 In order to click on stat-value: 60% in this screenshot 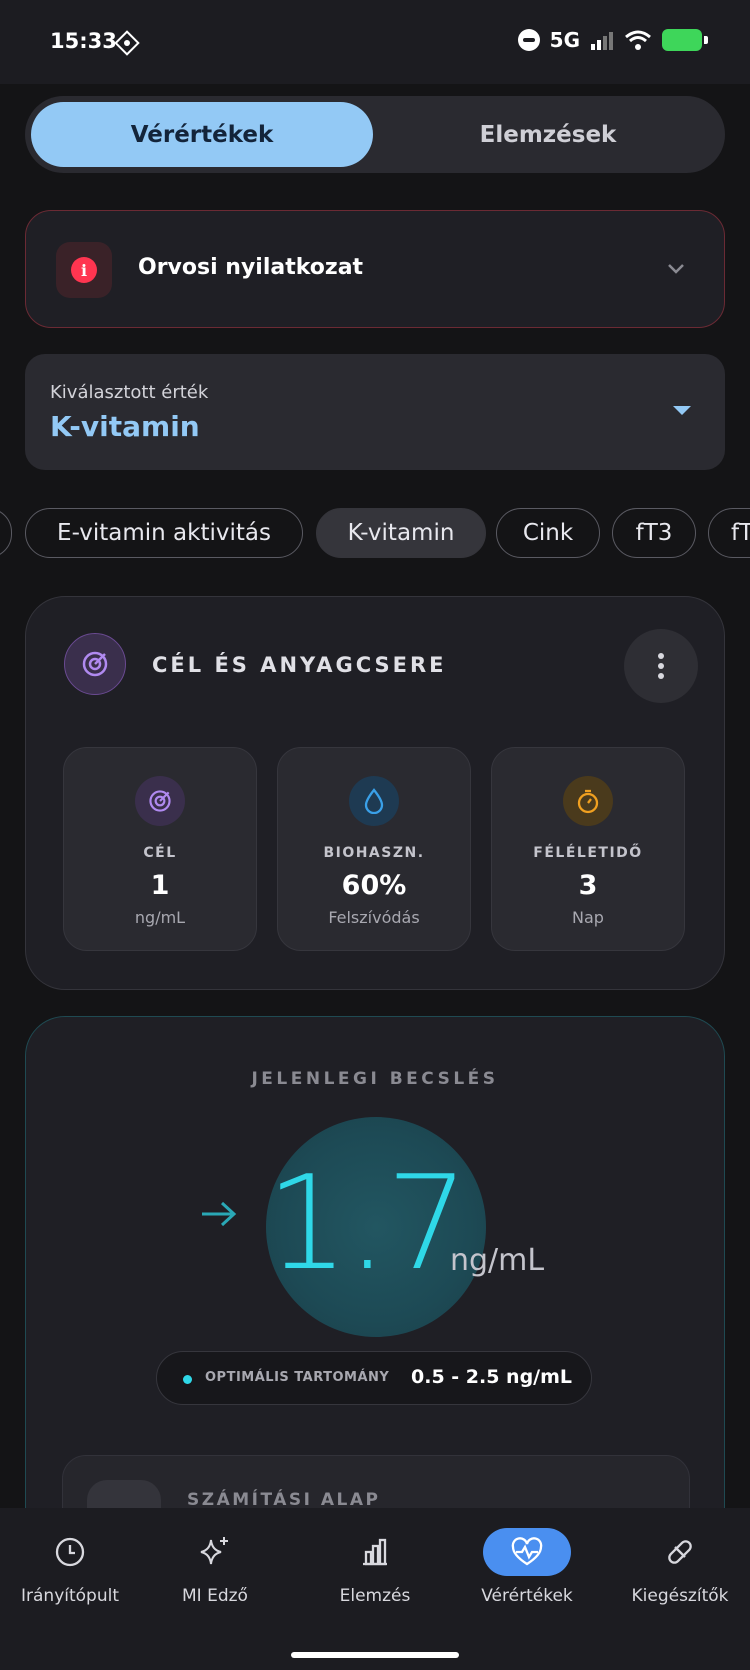, I will do `click(374, 885)`.